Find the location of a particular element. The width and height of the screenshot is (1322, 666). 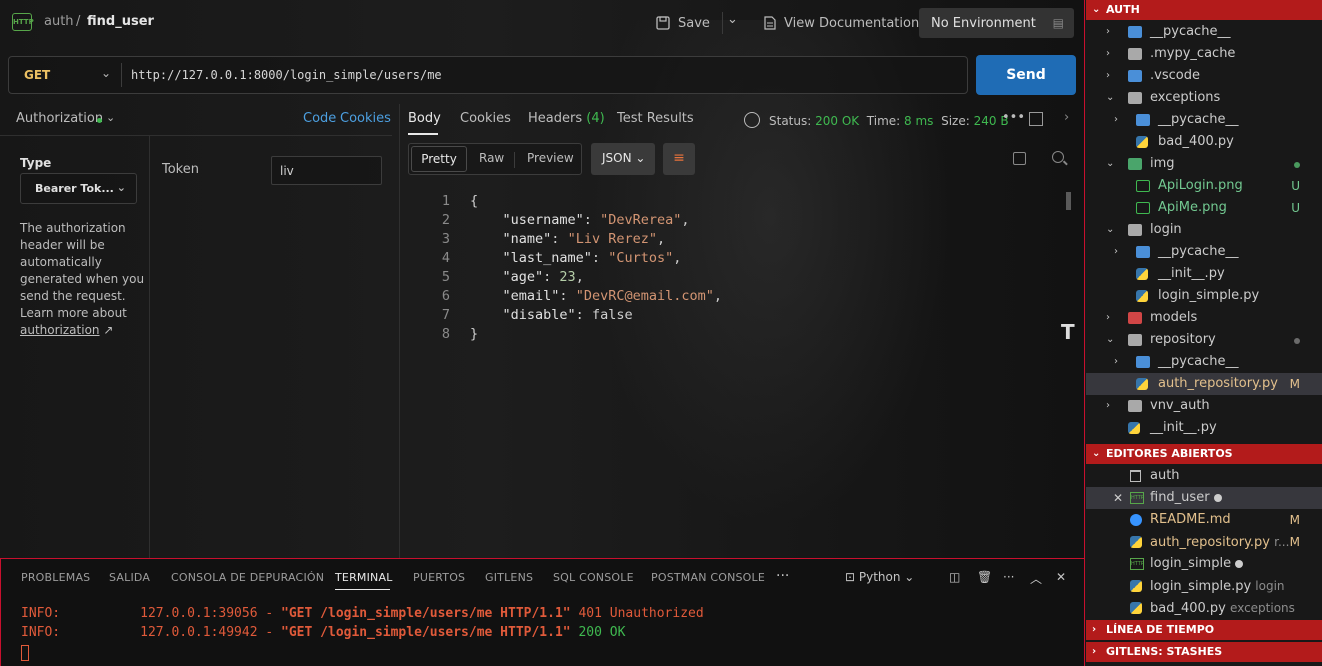

panel-tab-sql-console: SQL CONSOLE is located at coordinates (593, 577).